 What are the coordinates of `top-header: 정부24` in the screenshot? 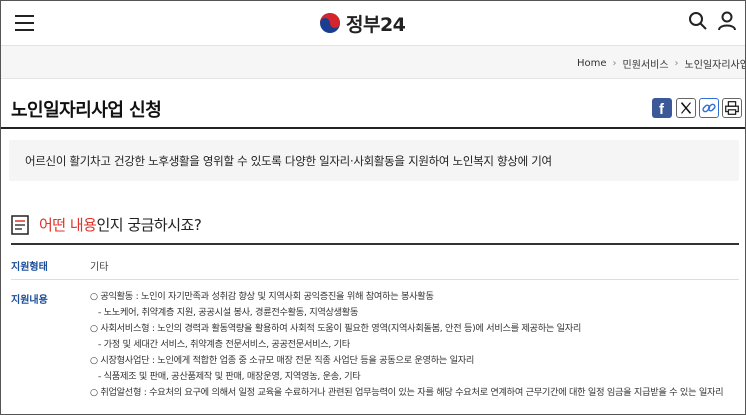 It's located at (373, 23).